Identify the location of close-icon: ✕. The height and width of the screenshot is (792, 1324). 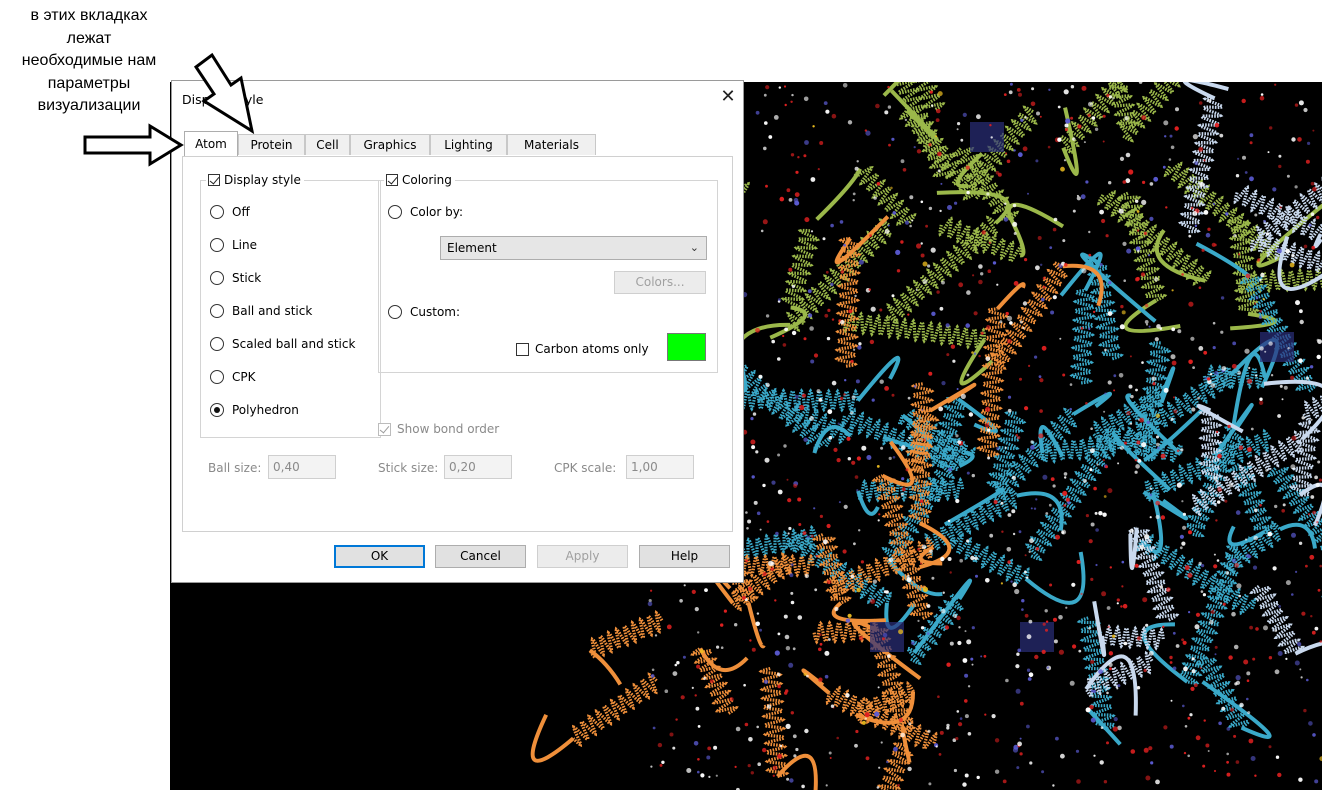
(728, 97).